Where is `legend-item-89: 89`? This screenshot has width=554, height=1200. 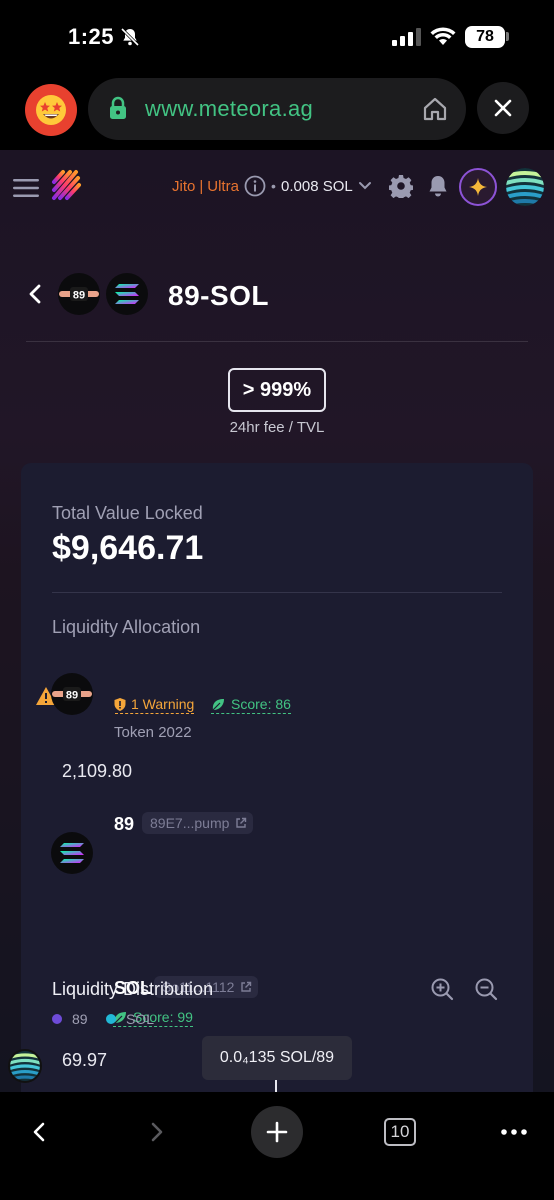 legend-item-89: 89 is located at coordinates (70, 1019).